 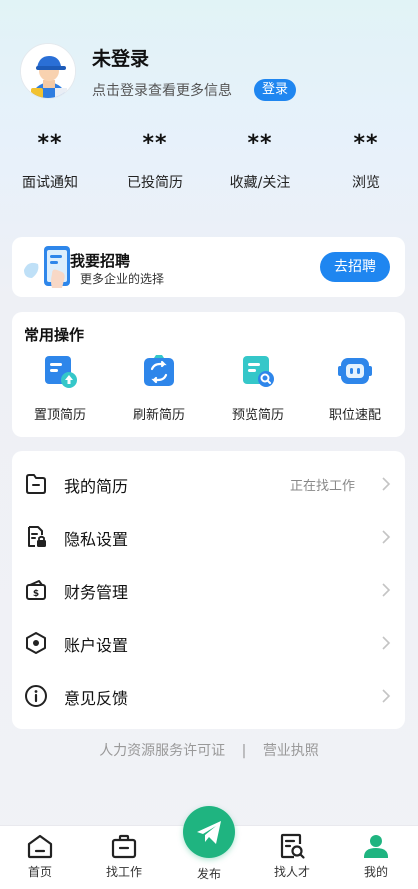 What do you see at coordinates (208, 643) in the screenshot?
I see `menu-item-account-settings: 账户设置` at bounding box center [208, 643].